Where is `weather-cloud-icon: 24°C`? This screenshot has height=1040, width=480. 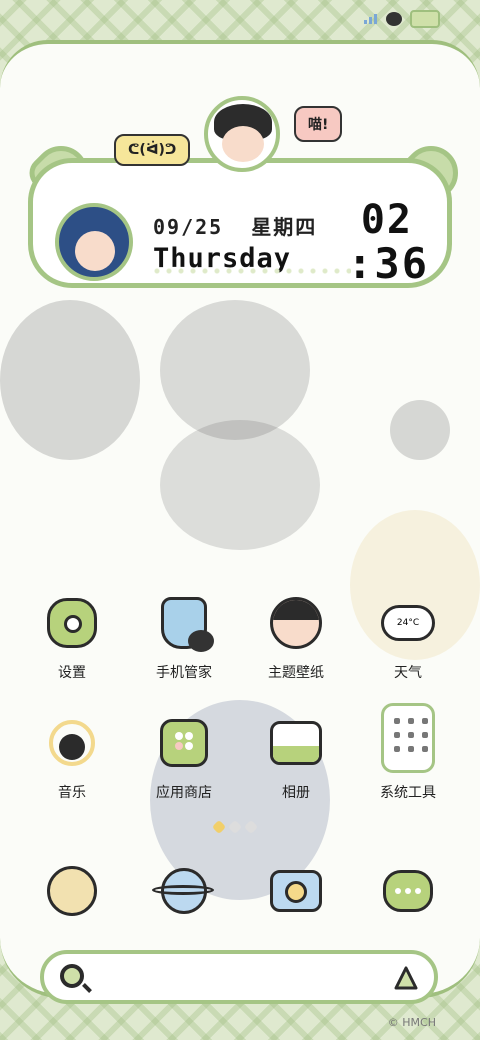
weather-cloud-icon: 24°C is located at coordinates (409, 617).